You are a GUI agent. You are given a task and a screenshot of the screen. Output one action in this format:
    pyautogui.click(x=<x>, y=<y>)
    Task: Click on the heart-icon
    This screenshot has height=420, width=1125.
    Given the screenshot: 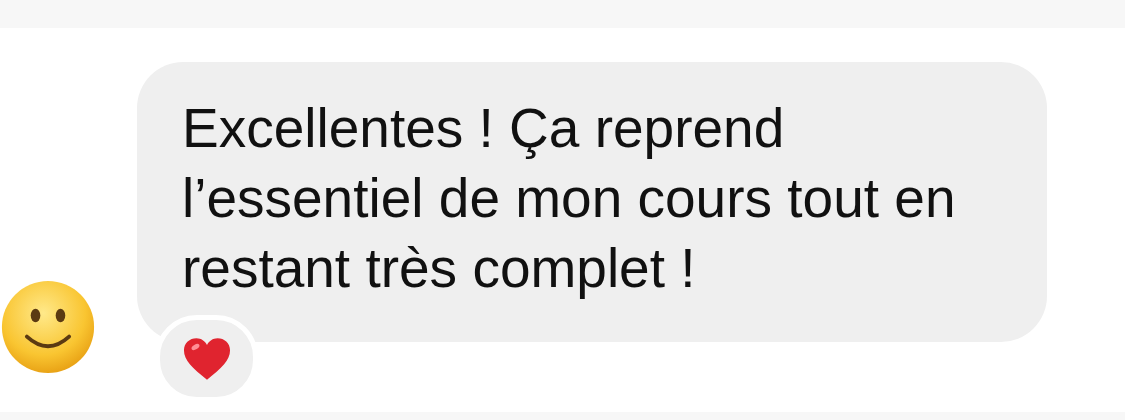 What is the action you would take?
    pyautogui.click(x=206, y=358)
    